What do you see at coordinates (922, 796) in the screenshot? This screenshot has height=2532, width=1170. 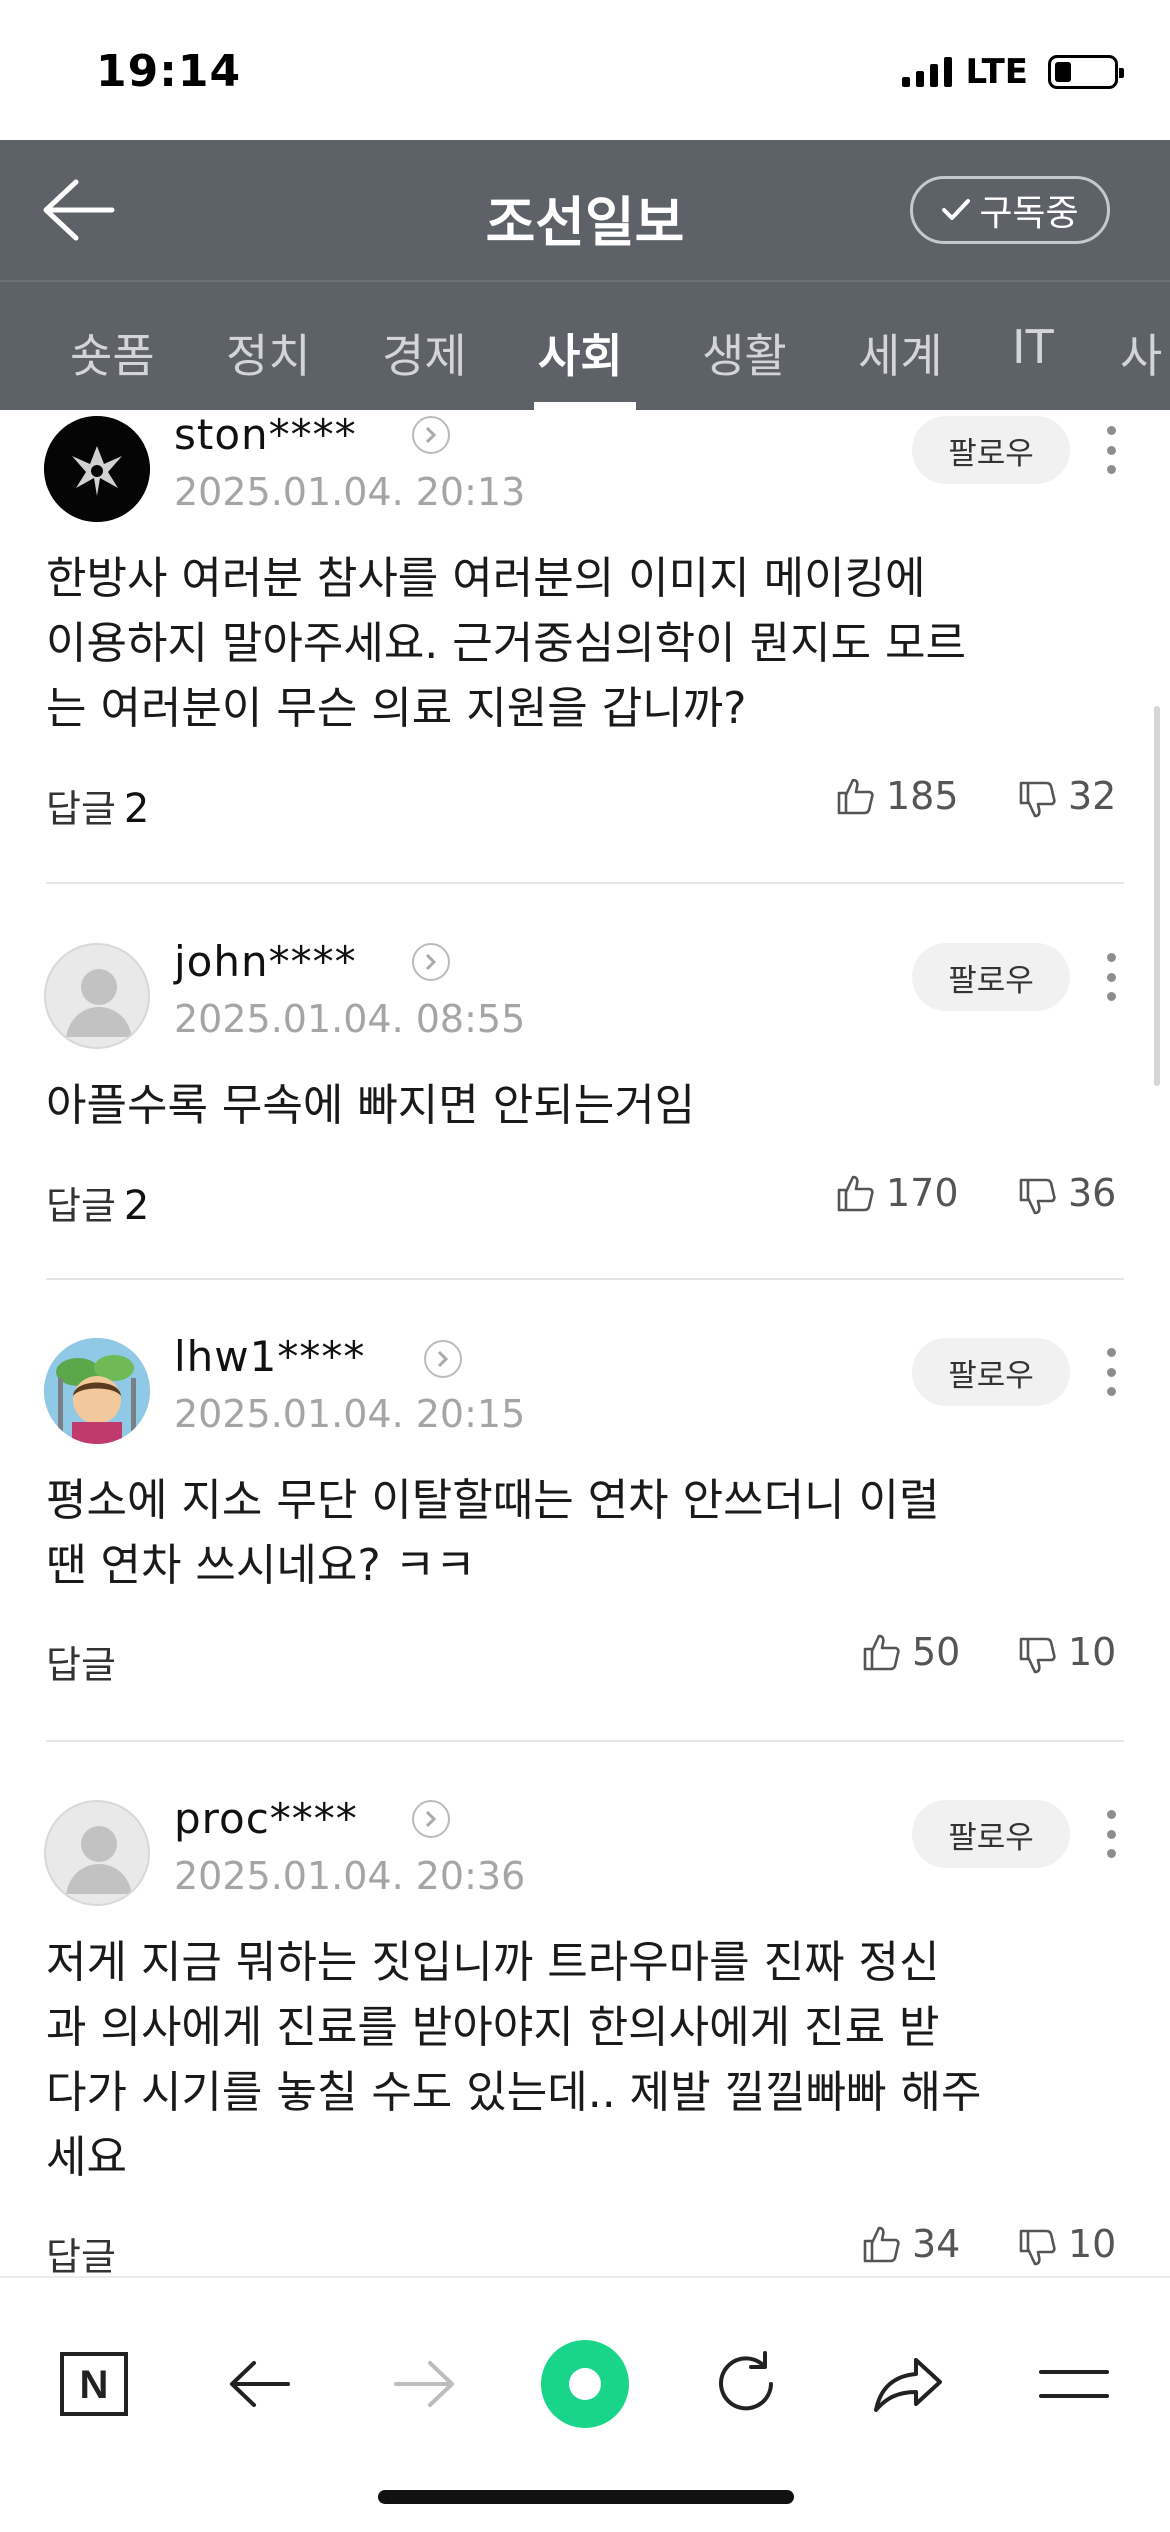 I see `like-count: 185` at bounding box center [922, 796].